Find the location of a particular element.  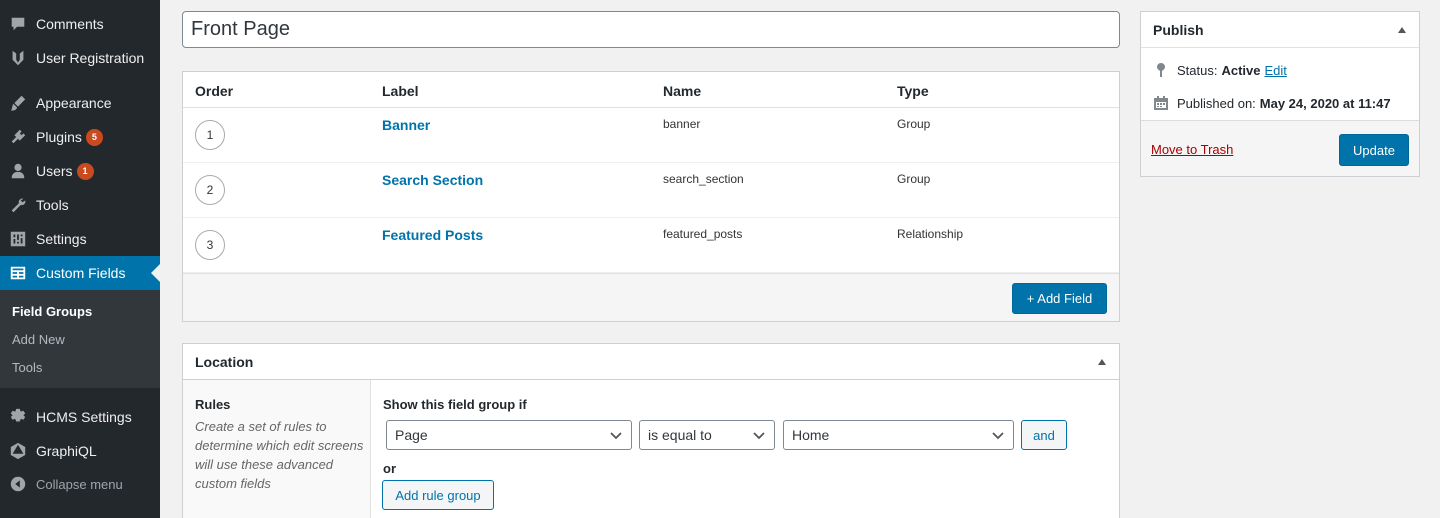

sidebar-item-label: Settings is located at coordinates (61, 239).